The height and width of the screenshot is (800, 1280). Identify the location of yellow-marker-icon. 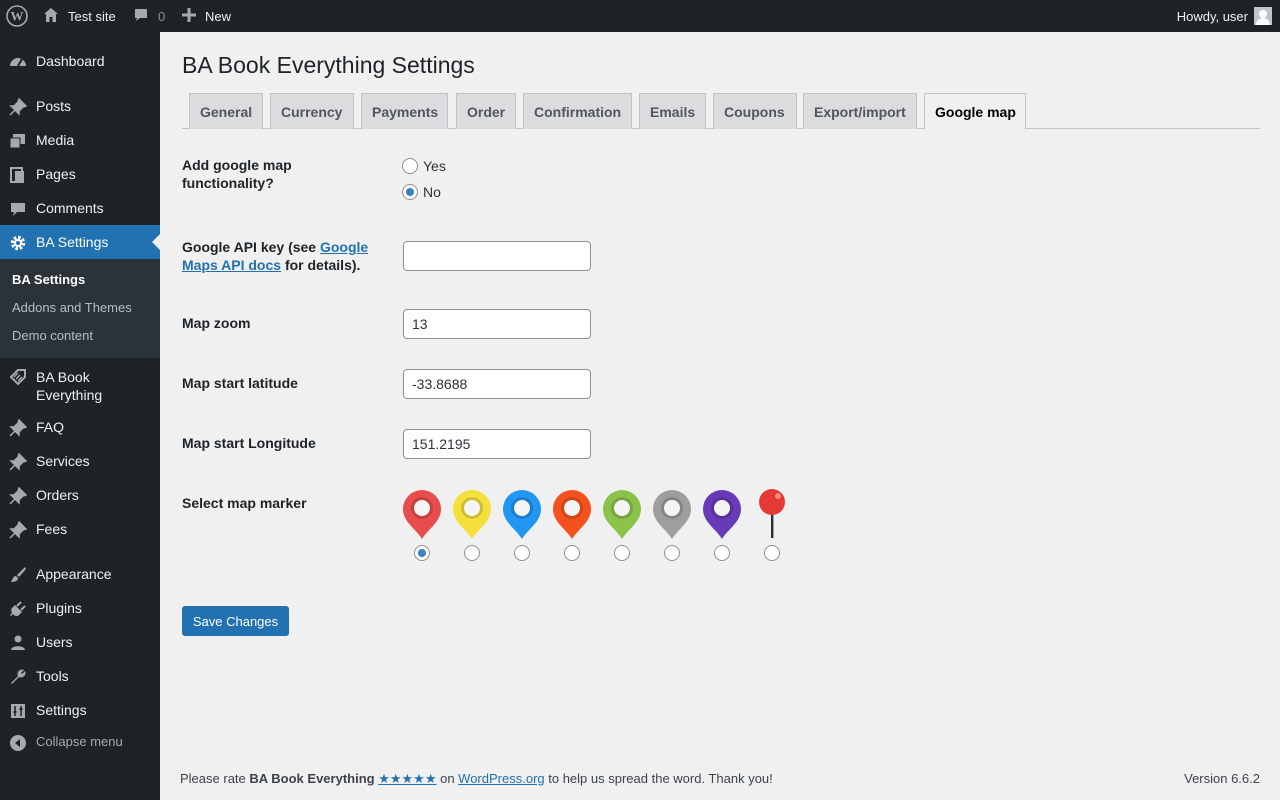
(472, 514).